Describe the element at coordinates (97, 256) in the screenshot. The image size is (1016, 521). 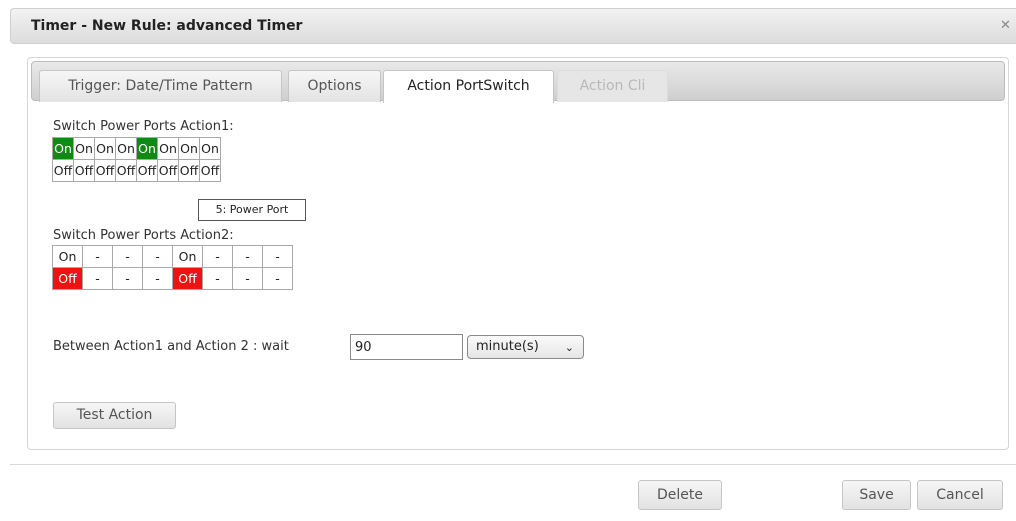
I see `action2-on-port-2: -` at that location.